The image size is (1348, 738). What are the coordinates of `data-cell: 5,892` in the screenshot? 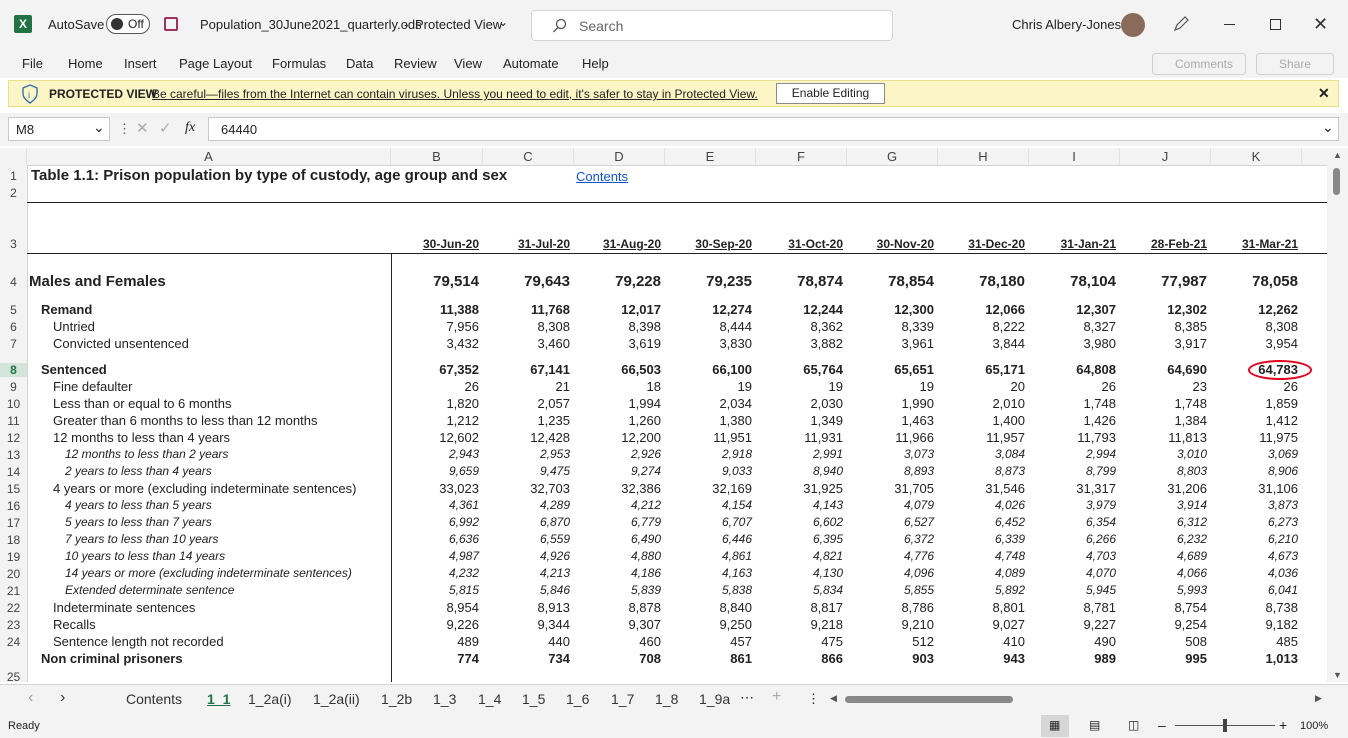 It's located at (980, 590).